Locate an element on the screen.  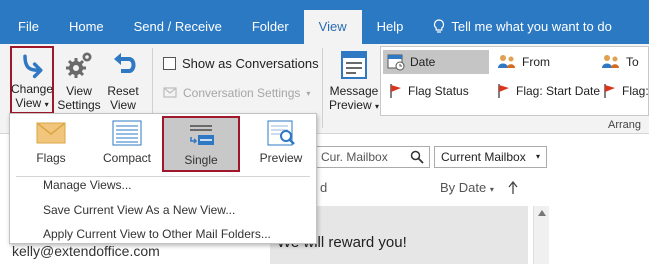
search-input: n Cur. Mailbox is located at coordinates (365, 157).